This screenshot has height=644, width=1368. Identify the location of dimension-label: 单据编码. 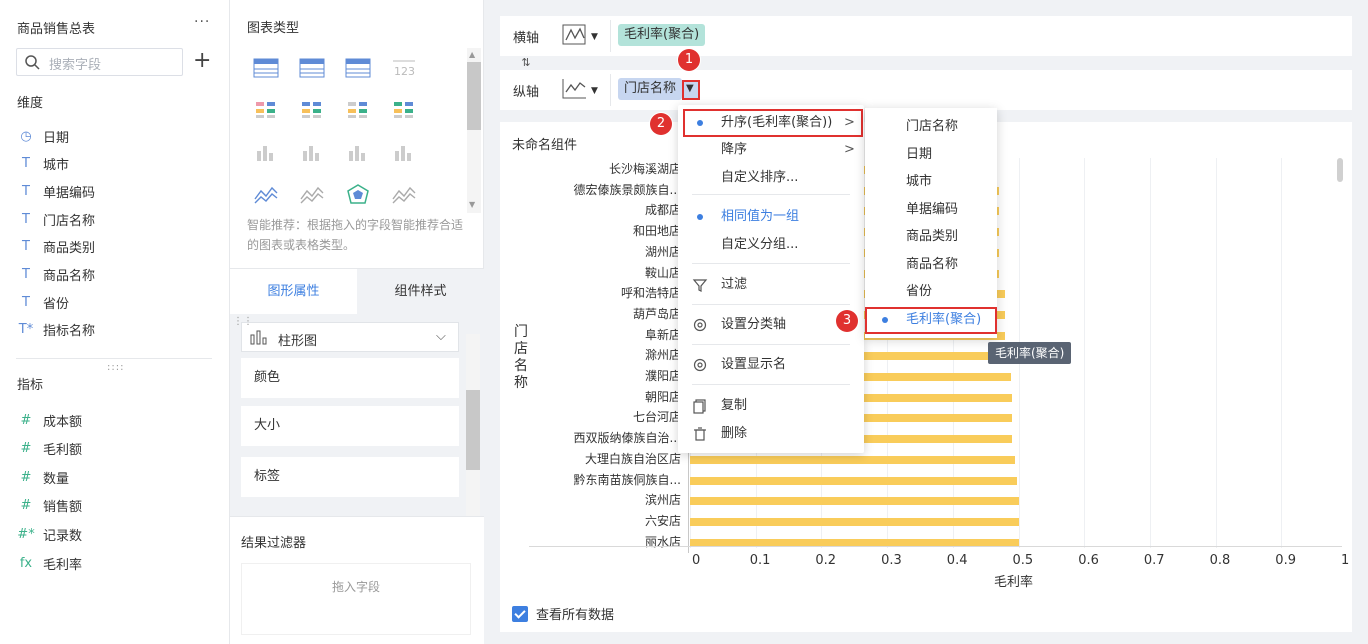
(69, 193).